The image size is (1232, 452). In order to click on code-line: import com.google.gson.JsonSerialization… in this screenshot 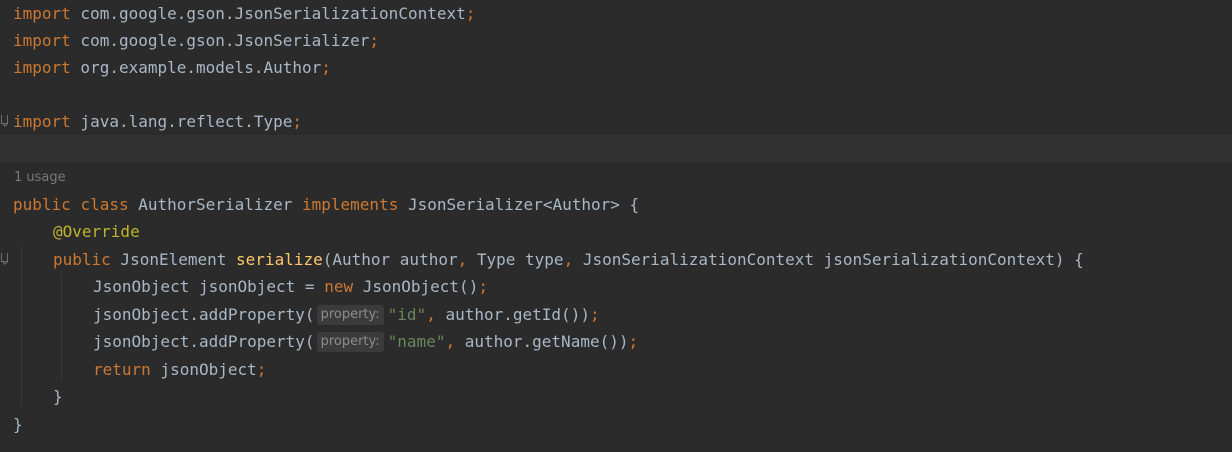, I will do `click(616, 13)`.